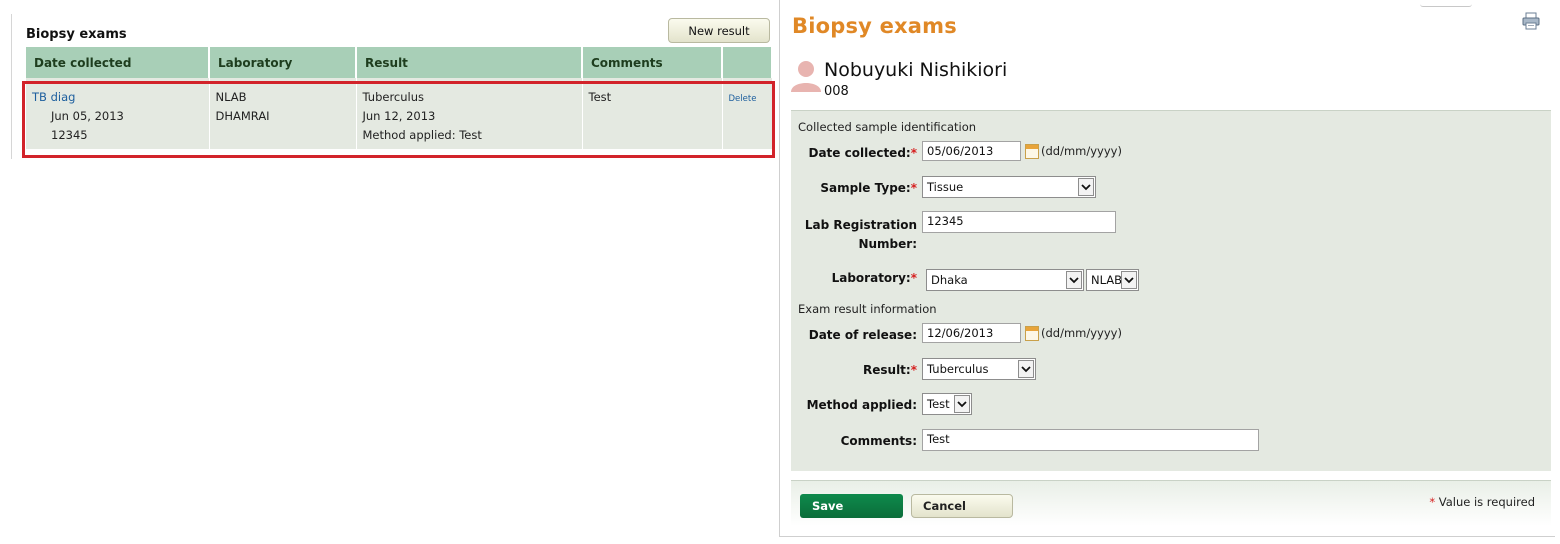 This screenshot has width=1560, height=544. I want to click on cell-comments: Test, so click(652, 113).